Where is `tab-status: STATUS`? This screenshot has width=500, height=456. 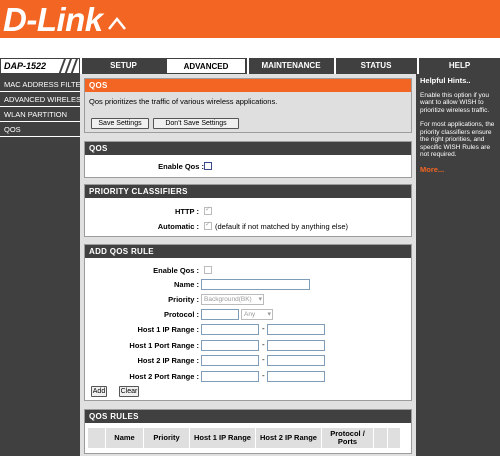 tab-status: STATUS is located at coordinates (375, 66).